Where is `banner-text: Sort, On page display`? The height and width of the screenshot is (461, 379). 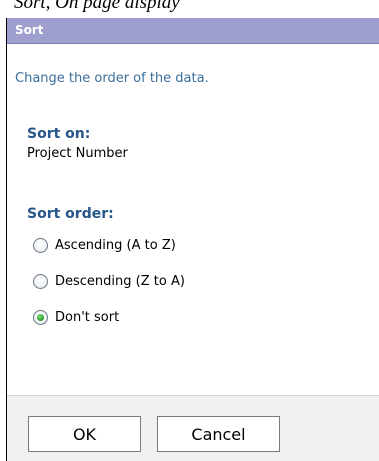
banner-text: Sort, On page display is located at coordinates (97, 6).